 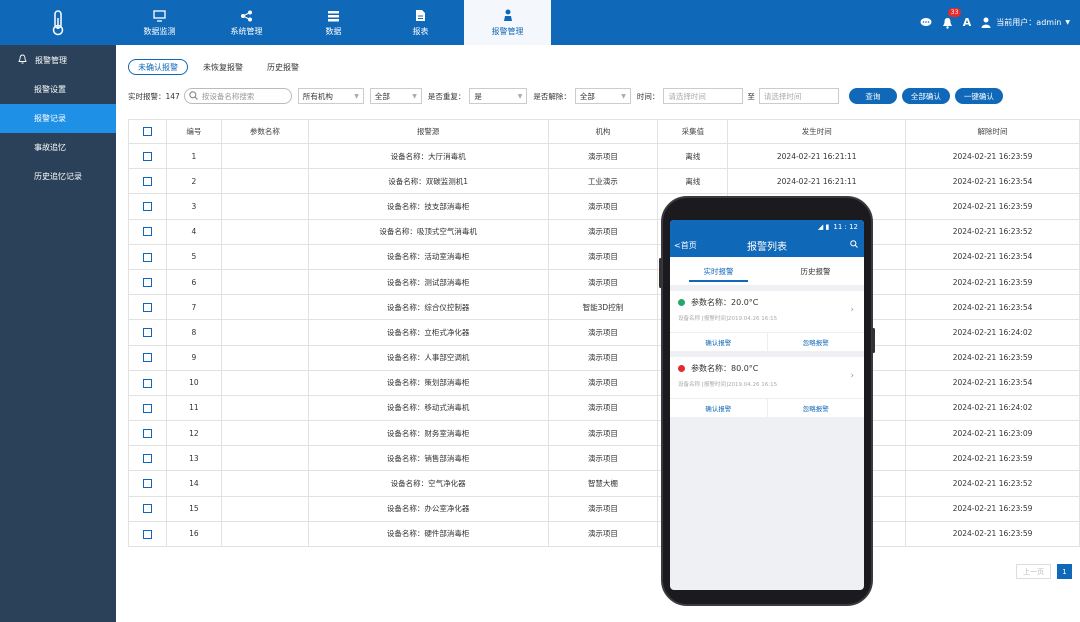 I want to click on table-row: 11 设备名称：移动式消毒机 演示项目 2024-02-21 16:24:02, so click(x=604, y=408).